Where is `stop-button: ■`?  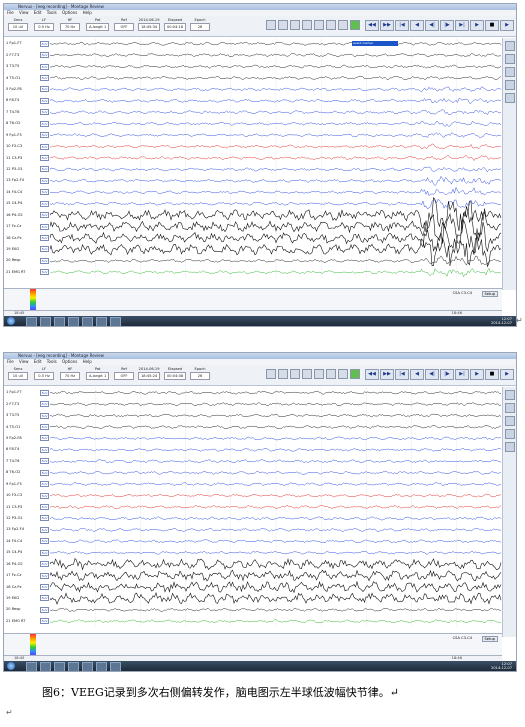
stop-button: ■ is located at coordinates (492, 374).